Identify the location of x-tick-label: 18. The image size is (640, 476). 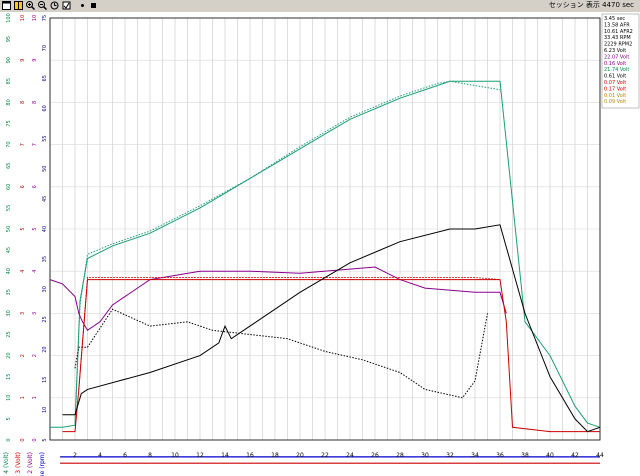
(275, 455).